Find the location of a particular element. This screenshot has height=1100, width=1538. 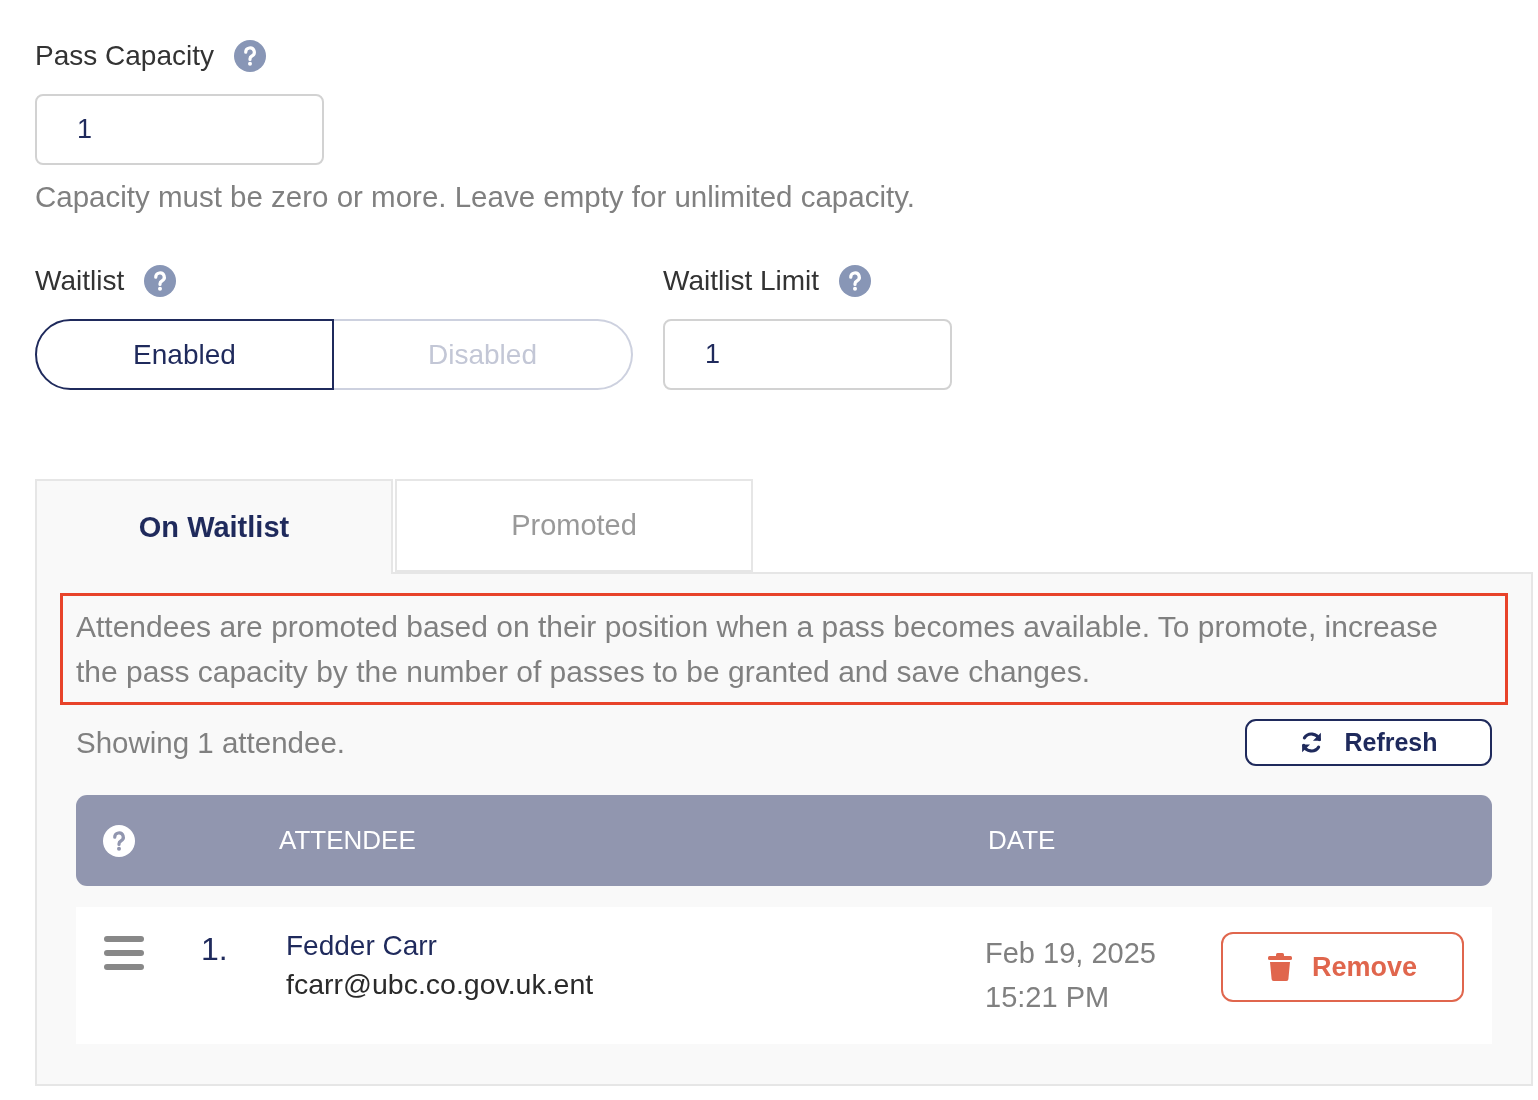

trash-icon is located at coordinates (1279, 967).